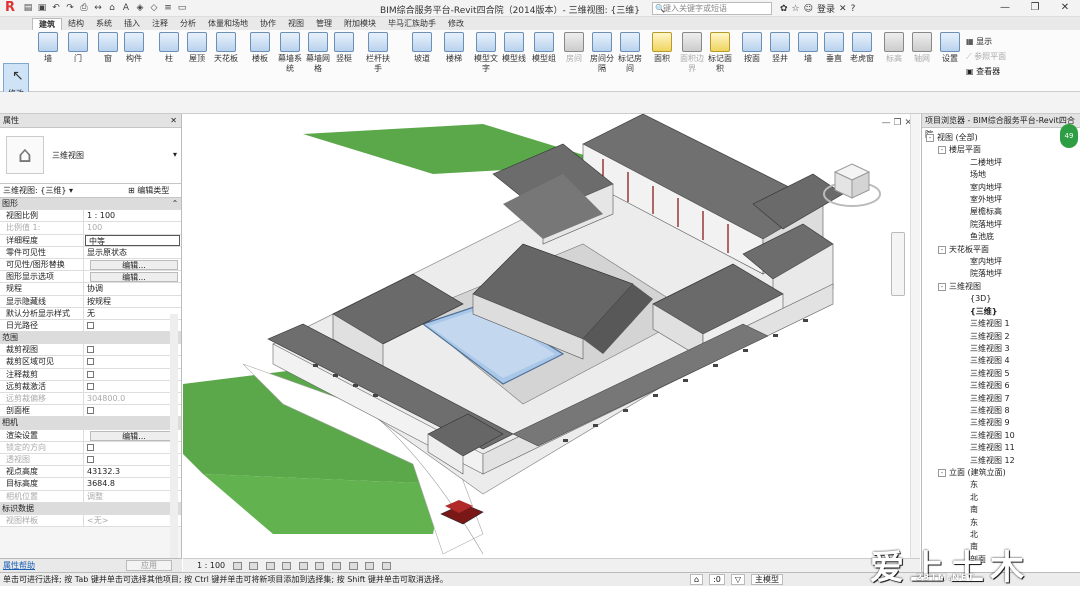 Image resolution: width=1080 pixels, height=589 pixels. What do you see at coordinates (268, 24) in the screenshot?
I see `tab-7: 协作` at bounding box center [268, 24].